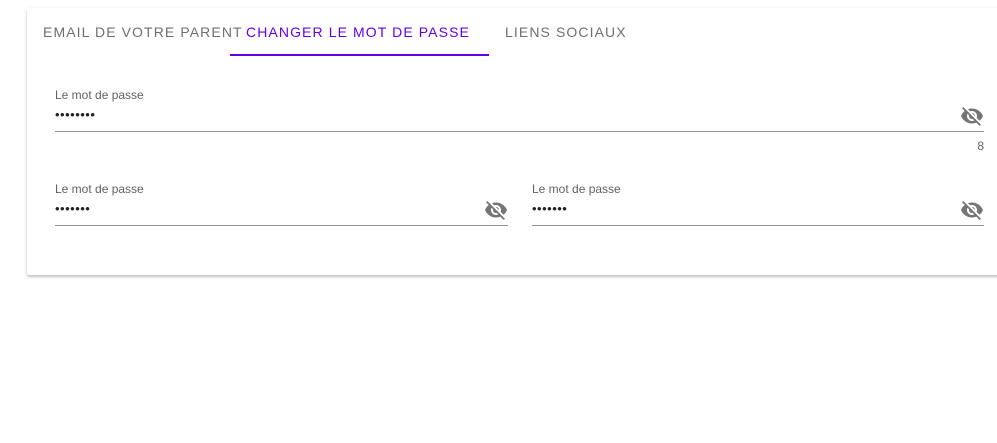 This screenshot has height=443, width=997. What do you see at coordinates (980, 146) in the screenshot?
I see `character-counter: 8` at bounding box center [980, 146].